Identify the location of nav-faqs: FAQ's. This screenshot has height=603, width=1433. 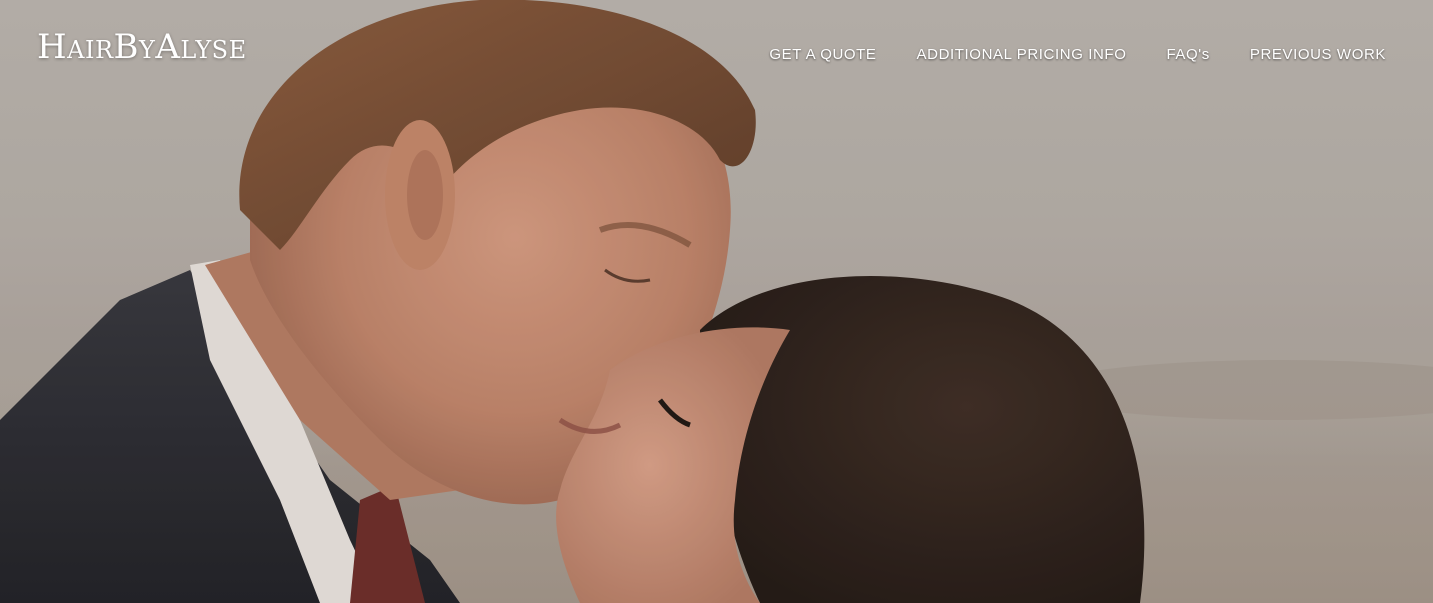
(1187, 55).